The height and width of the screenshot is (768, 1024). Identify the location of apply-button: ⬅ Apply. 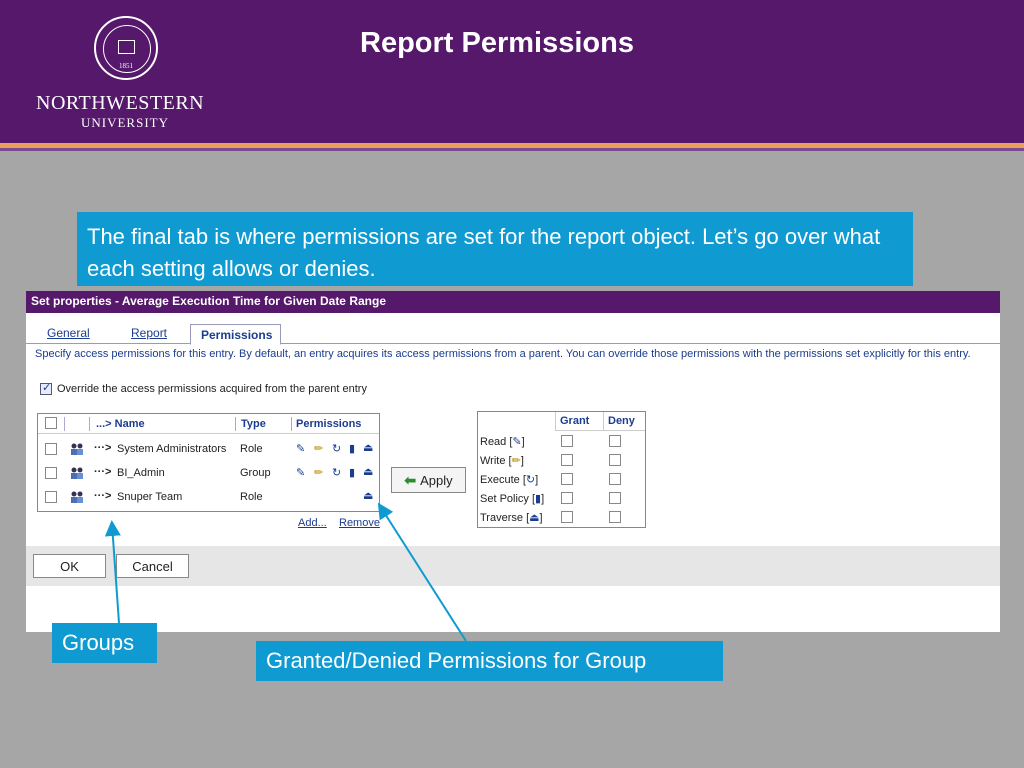
(428, 480).